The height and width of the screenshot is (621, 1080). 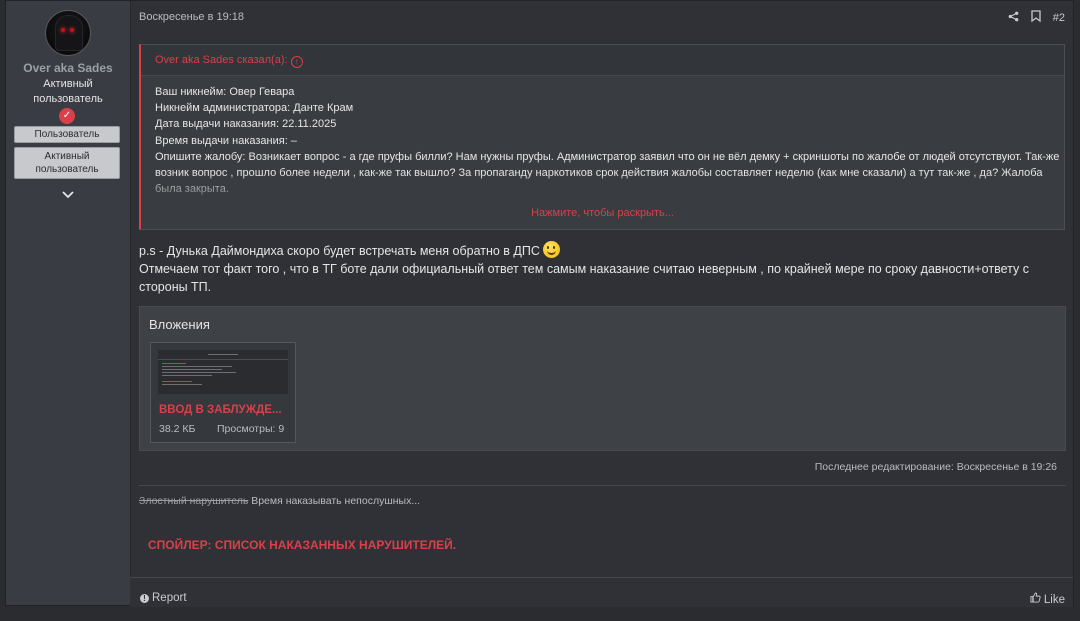 What do you see at coordinates (602, 60) in the screenshot?
I see `quote-author: Over aka Sades сказал(а): ↑` at bounding box center [602, 60].